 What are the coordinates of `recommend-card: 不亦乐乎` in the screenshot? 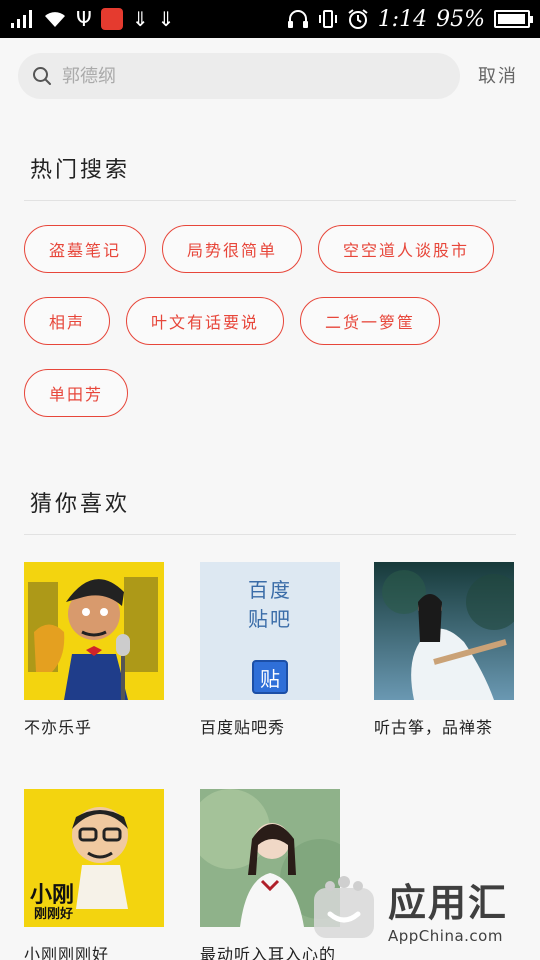 It's located at (99, 650).